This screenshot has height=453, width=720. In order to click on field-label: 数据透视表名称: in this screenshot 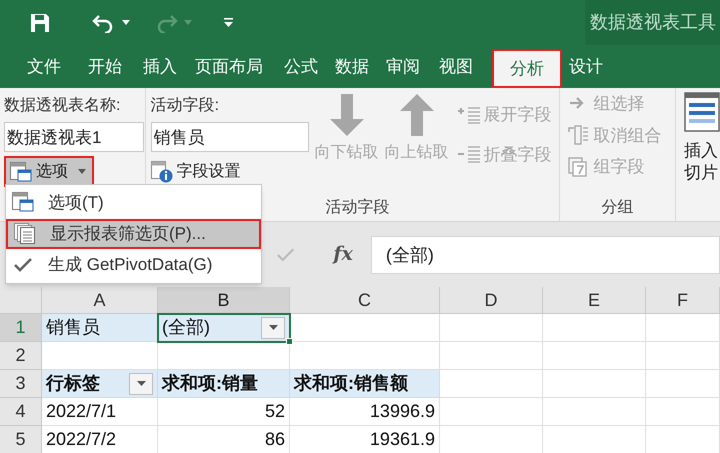, I will do `click(63, 106)`.